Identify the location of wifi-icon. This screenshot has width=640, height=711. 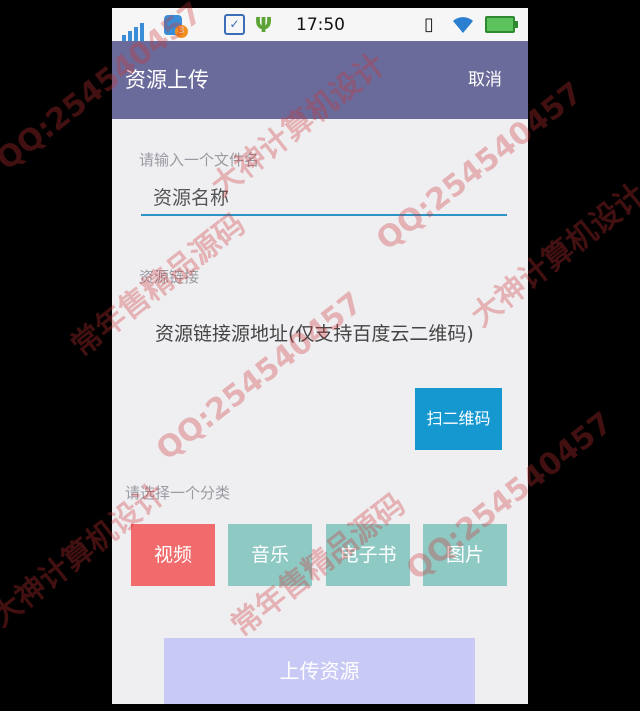
(463, 24).